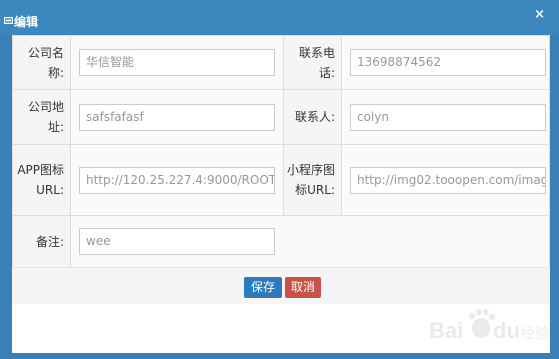  I want to click on remark-cell: wee, so click(310, 241).